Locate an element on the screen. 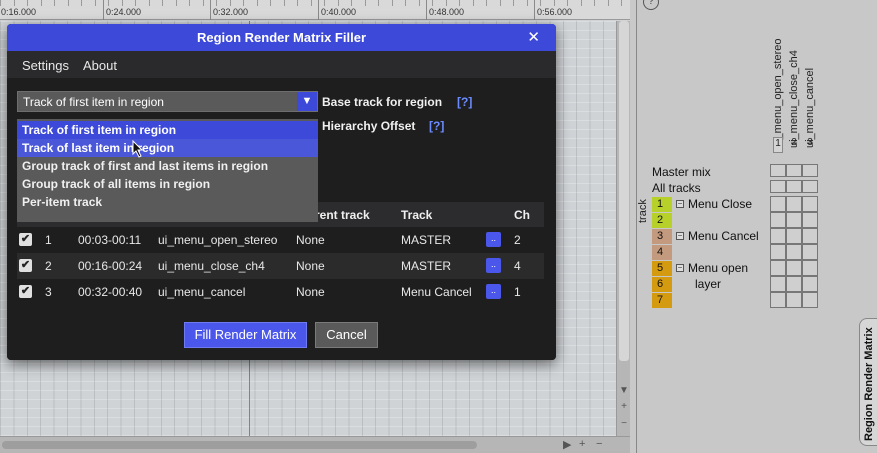 Image resolution: width=877 pixels, height=453 pixels. scroll-down-icon: ▼ is located at coordinates (623, 390).